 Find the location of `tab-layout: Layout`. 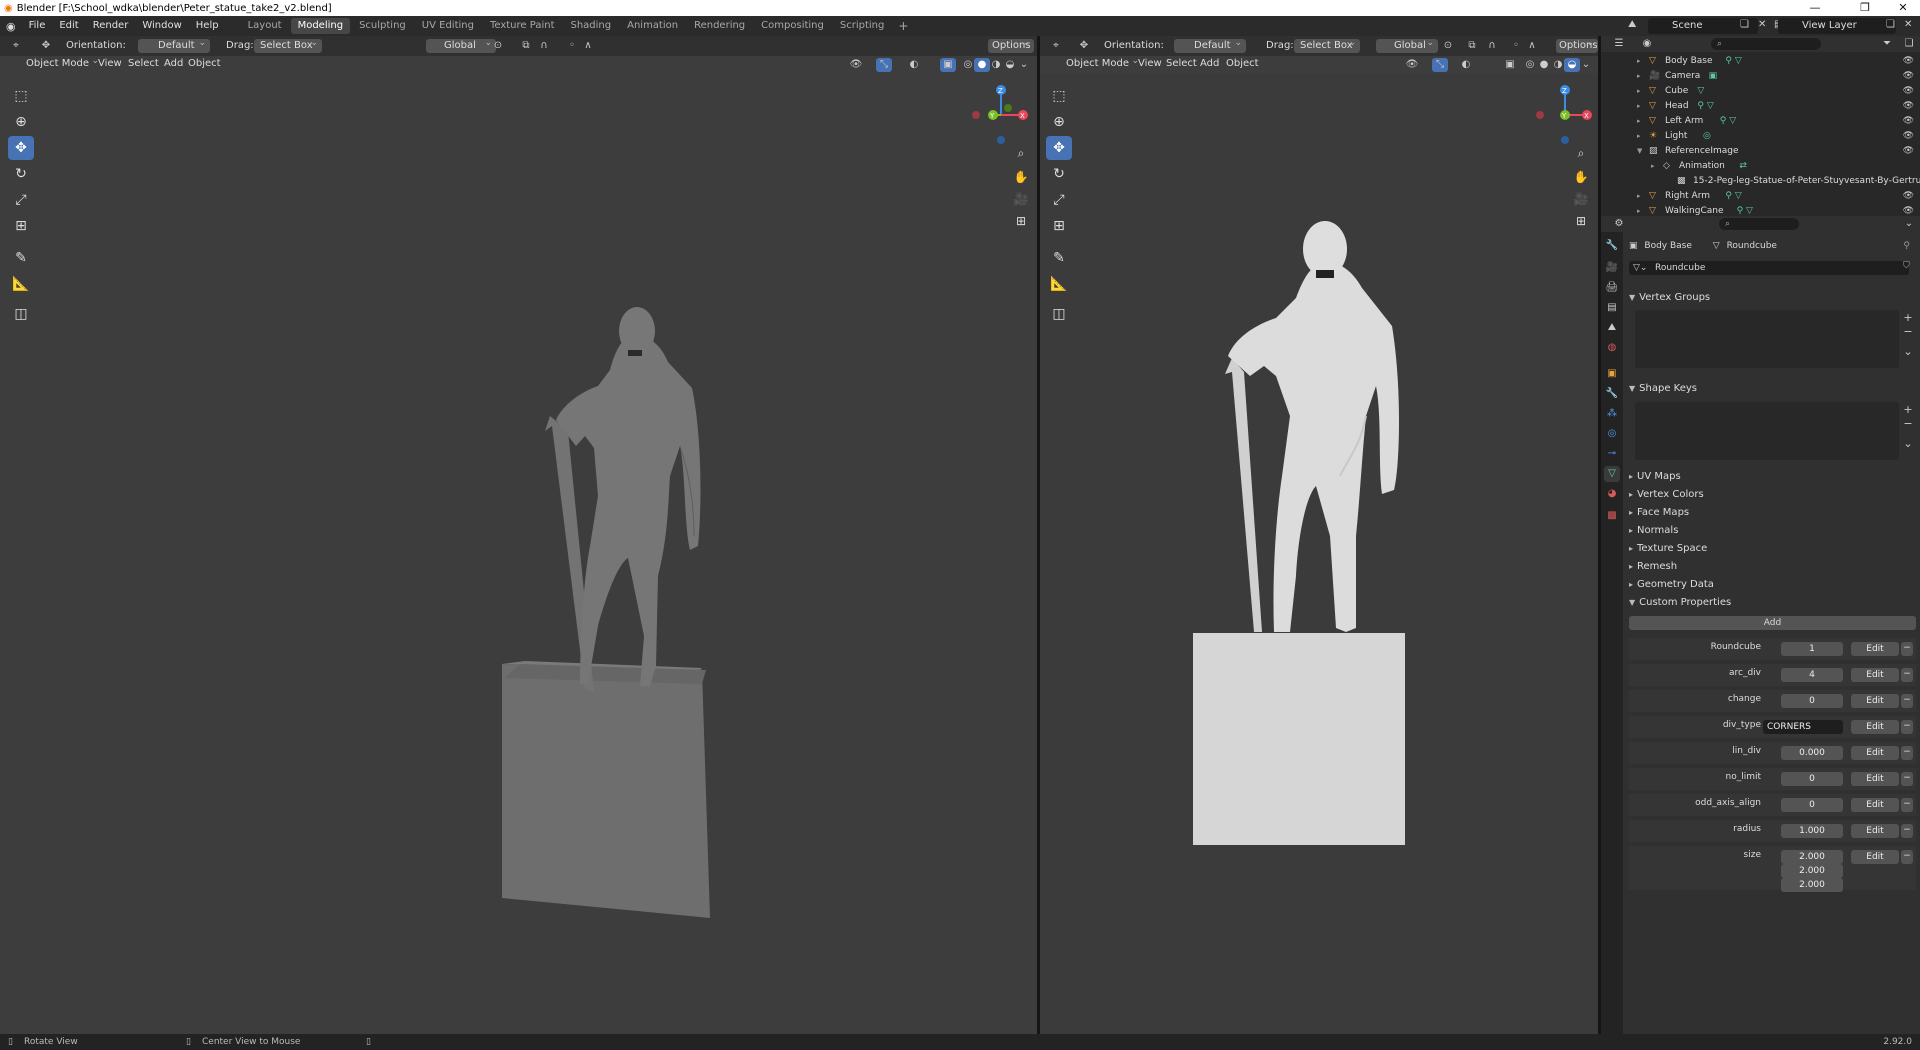

tab-layout: Layout is located at coordinates (265, 26).